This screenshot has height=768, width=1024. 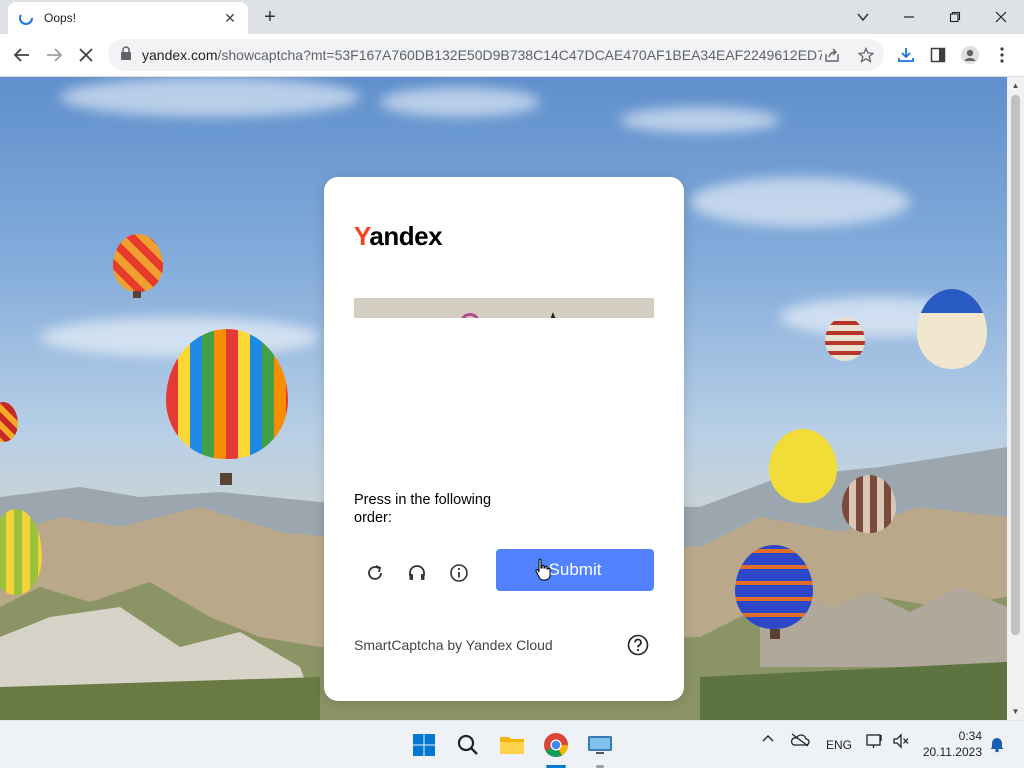 I want to click on search-icon, so click(x=468, y=745).